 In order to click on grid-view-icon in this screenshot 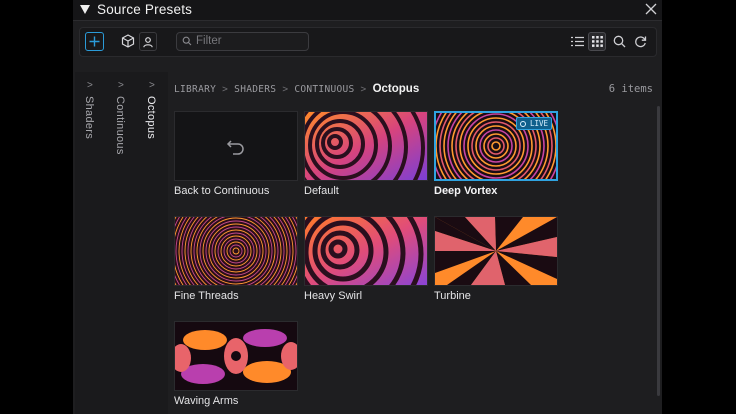, I will do `click(597, 41)`.